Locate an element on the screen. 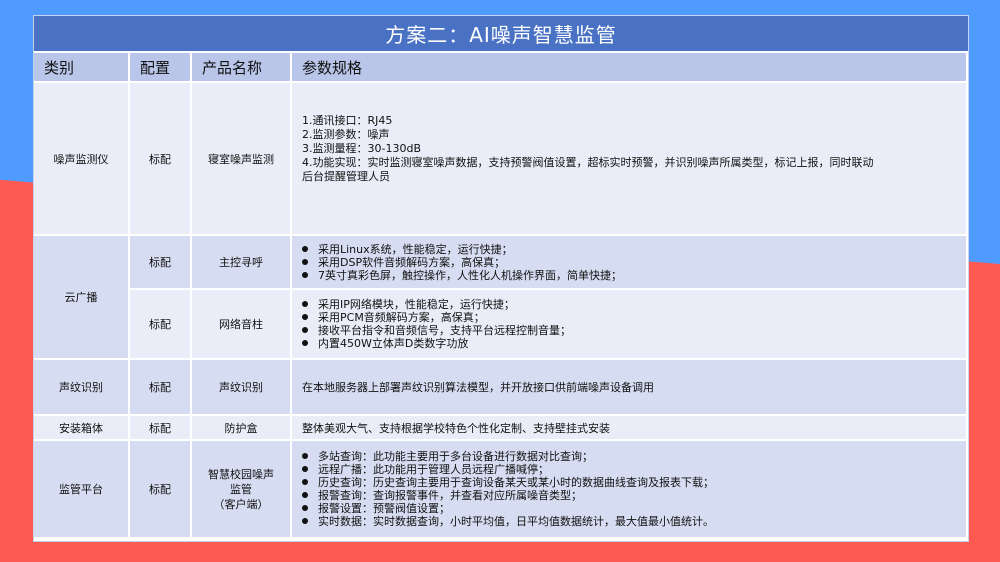 This screenshot has height=562, width=1000. cell-category: 安装箱体 is located at coordinates (82, 428).